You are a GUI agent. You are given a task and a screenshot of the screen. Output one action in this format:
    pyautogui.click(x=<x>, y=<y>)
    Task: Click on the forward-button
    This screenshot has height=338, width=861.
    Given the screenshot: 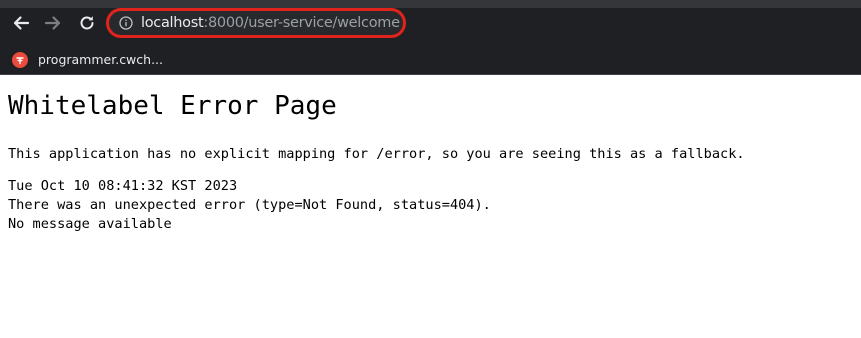 What is the action you would take?
    pyautogui.click(x=53, y=23)
    